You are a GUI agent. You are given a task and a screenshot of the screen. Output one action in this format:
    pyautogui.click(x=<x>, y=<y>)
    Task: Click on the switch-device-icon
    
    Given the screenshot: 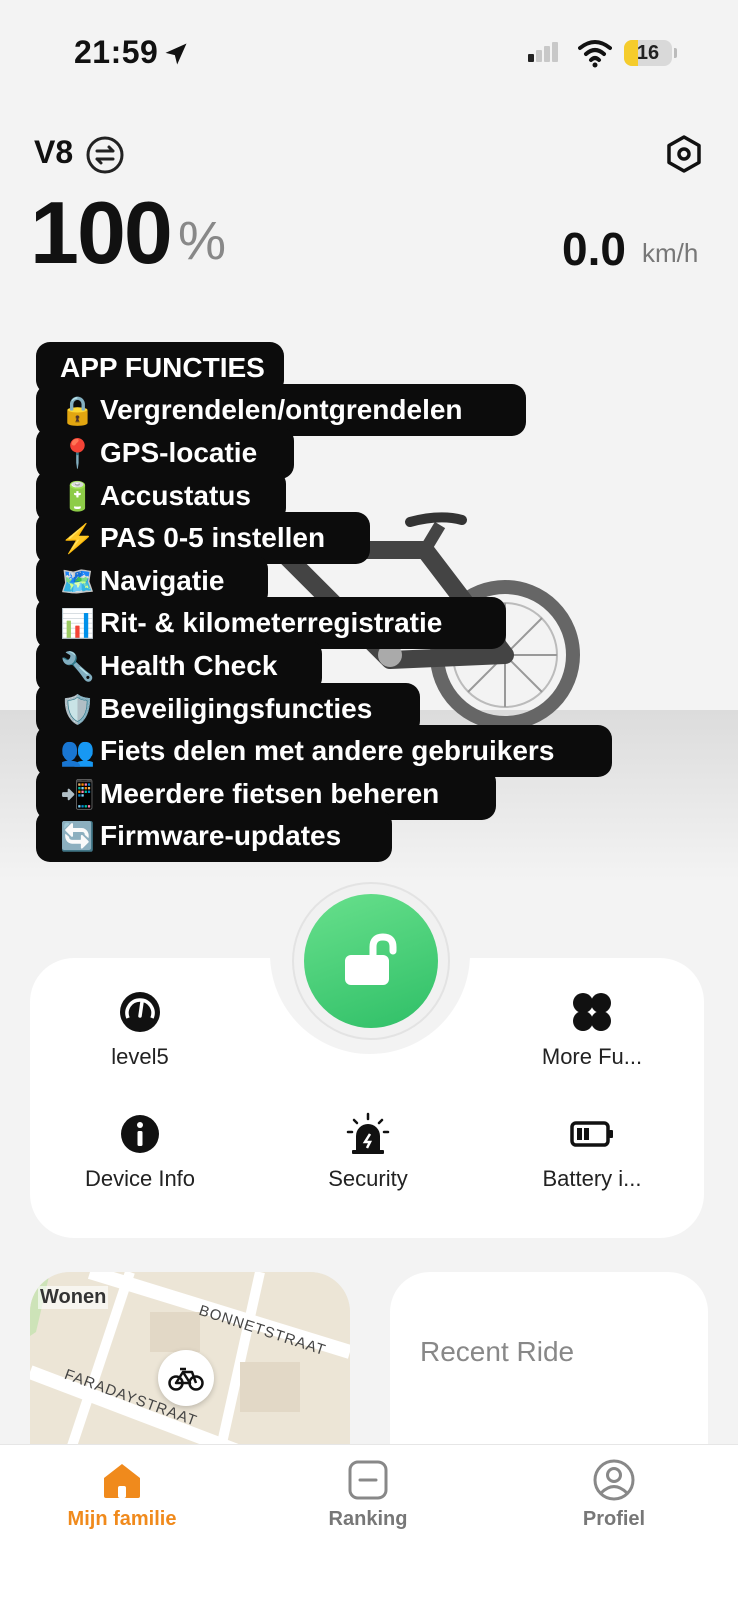 What is the action you would take?
    pyautogui.click(x=105, y=155)
    